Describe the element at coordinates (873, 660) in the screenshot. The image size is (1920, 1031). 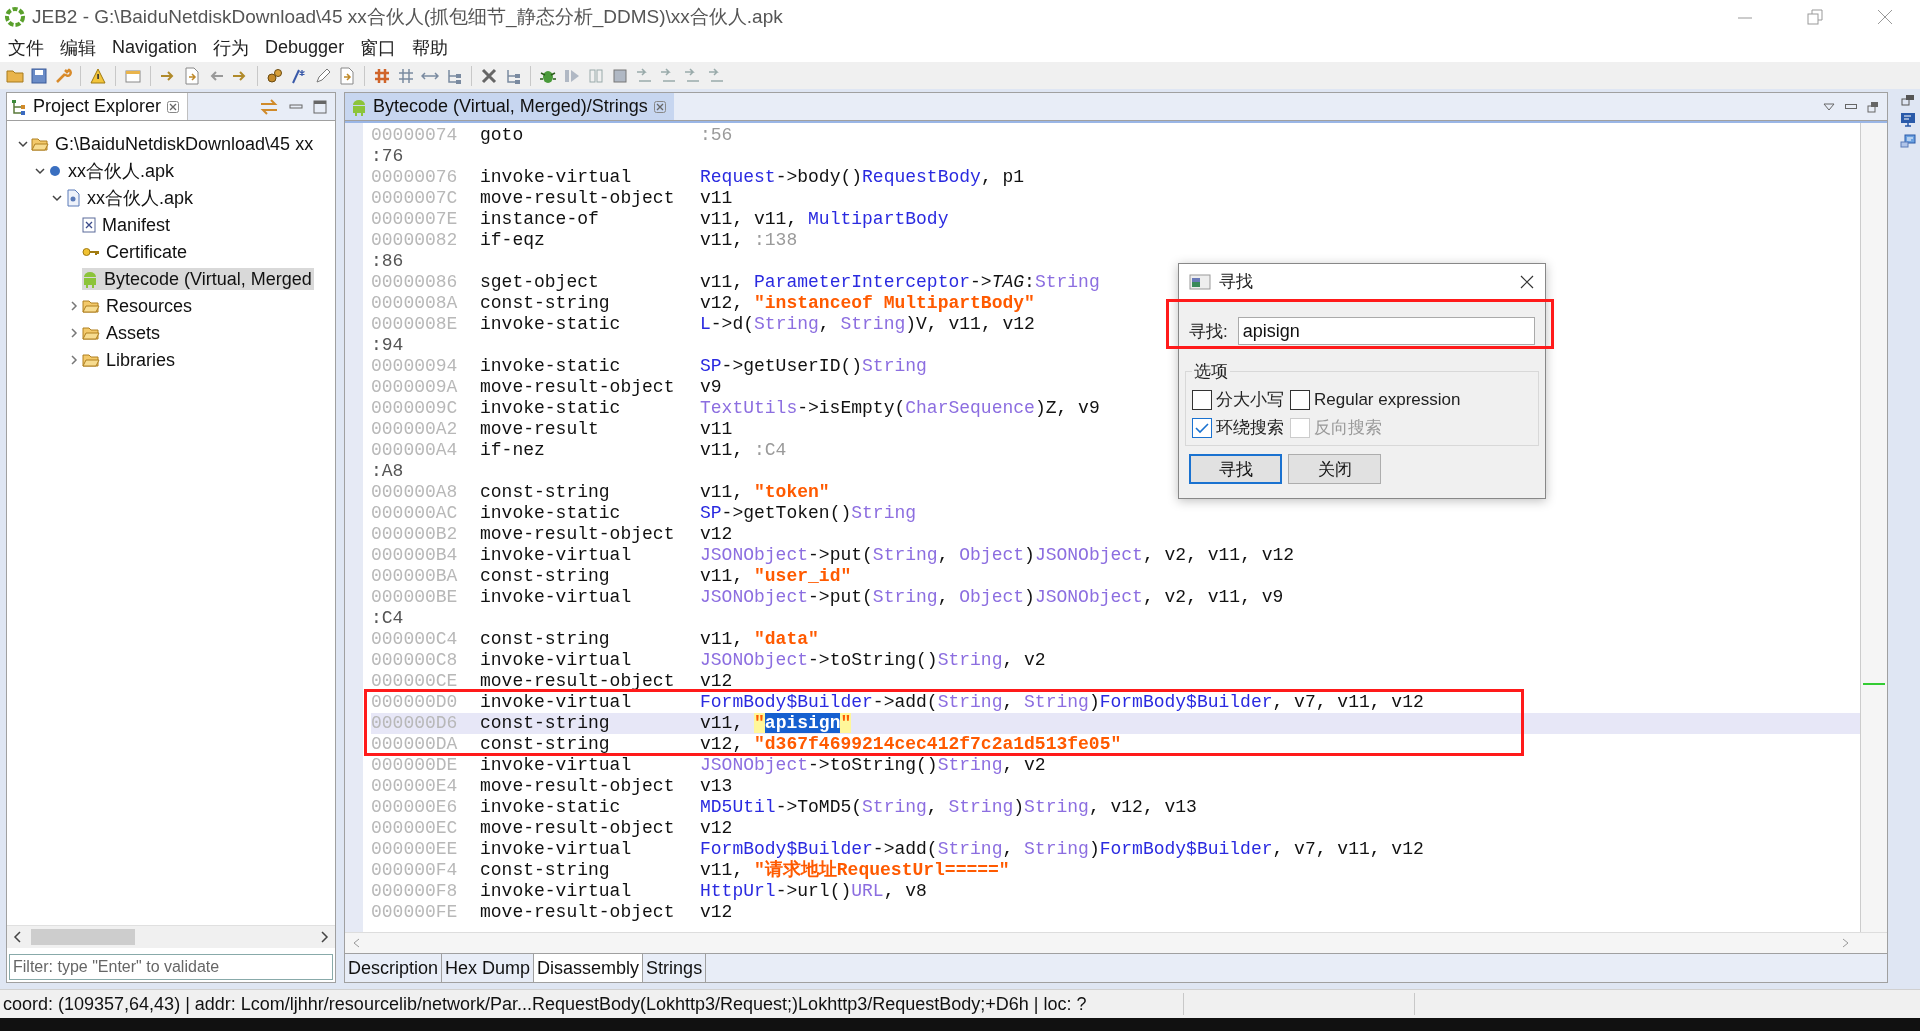
I see `operands: JSONObject->toString()String, v2` at that location.